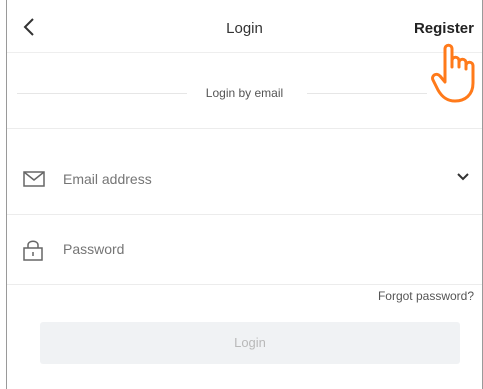  I want to click on email-input, so click(243, 179).